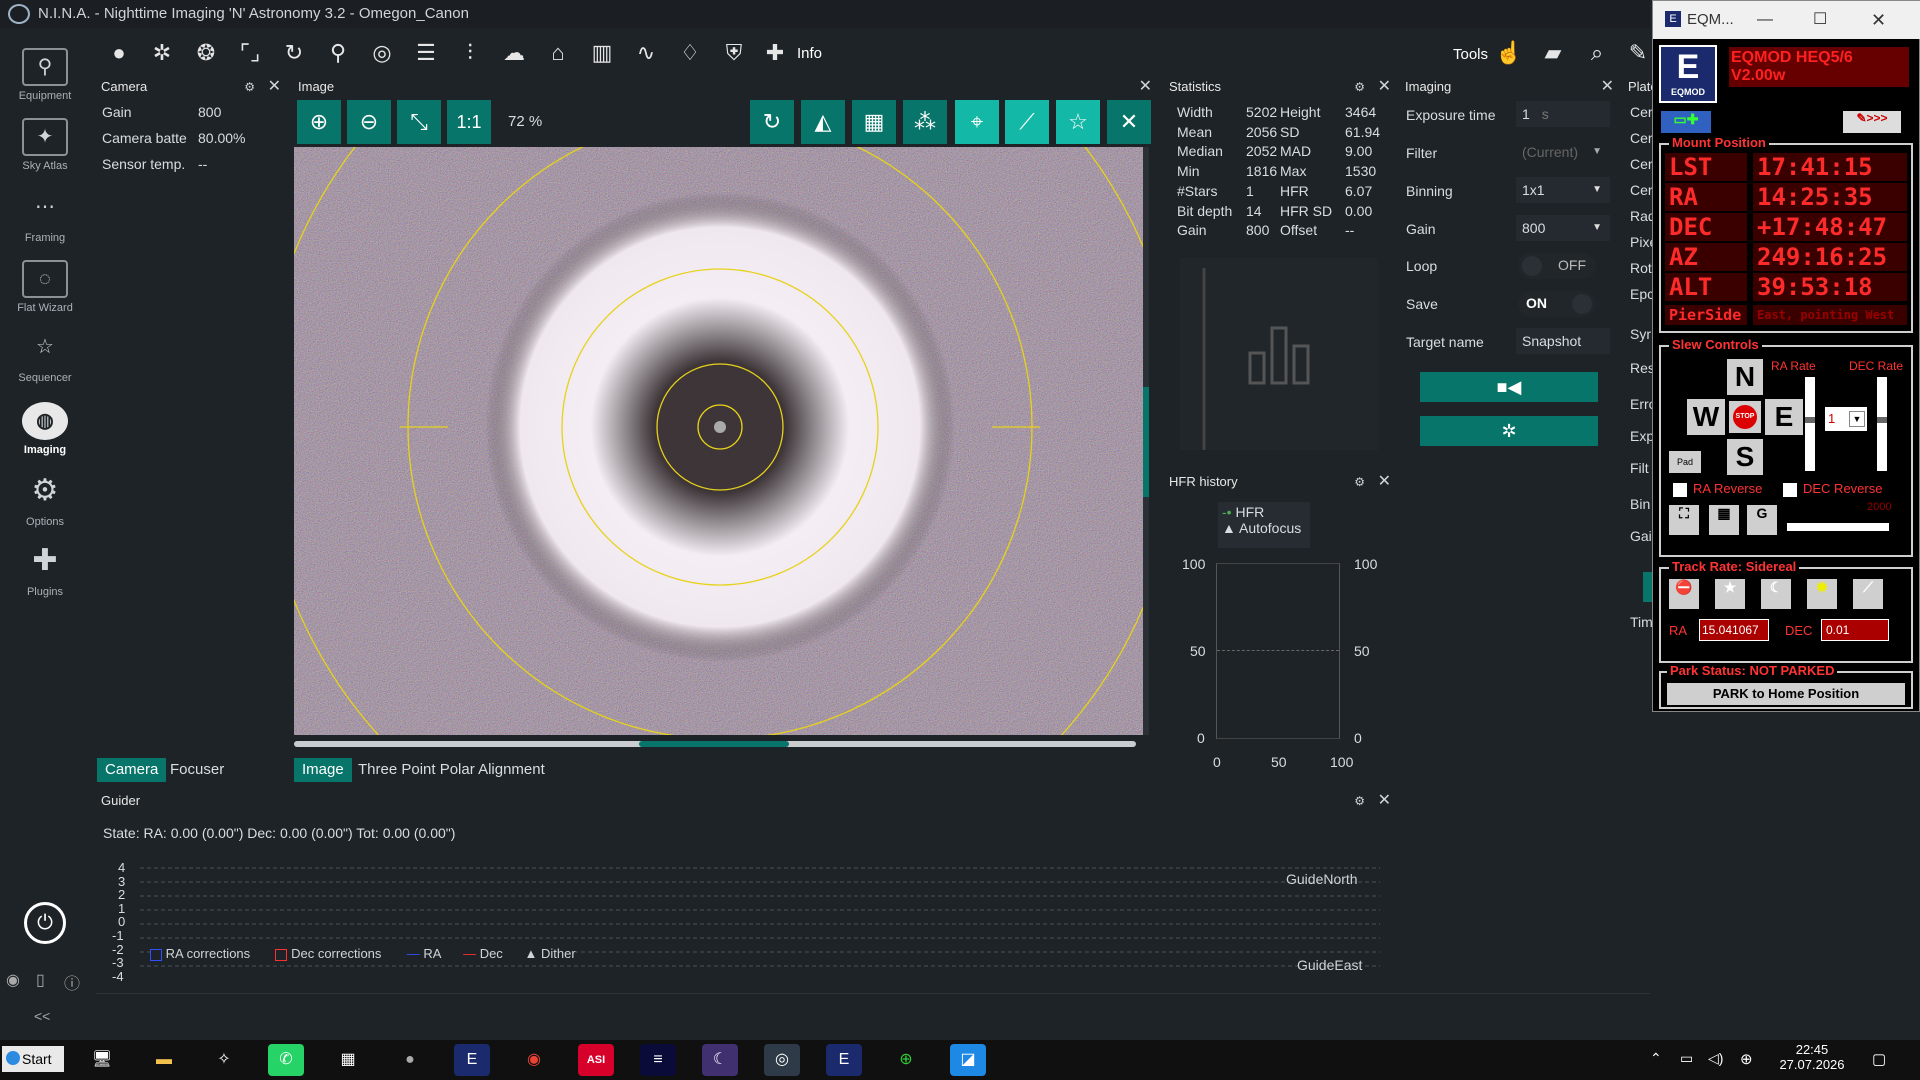 The height and width of the screenshot is (1080, 1920). What do you see at coordinates (602, 53) in the screenshot?
I see `bar-chart-icon: ▥` at bounding box center [602, 53].